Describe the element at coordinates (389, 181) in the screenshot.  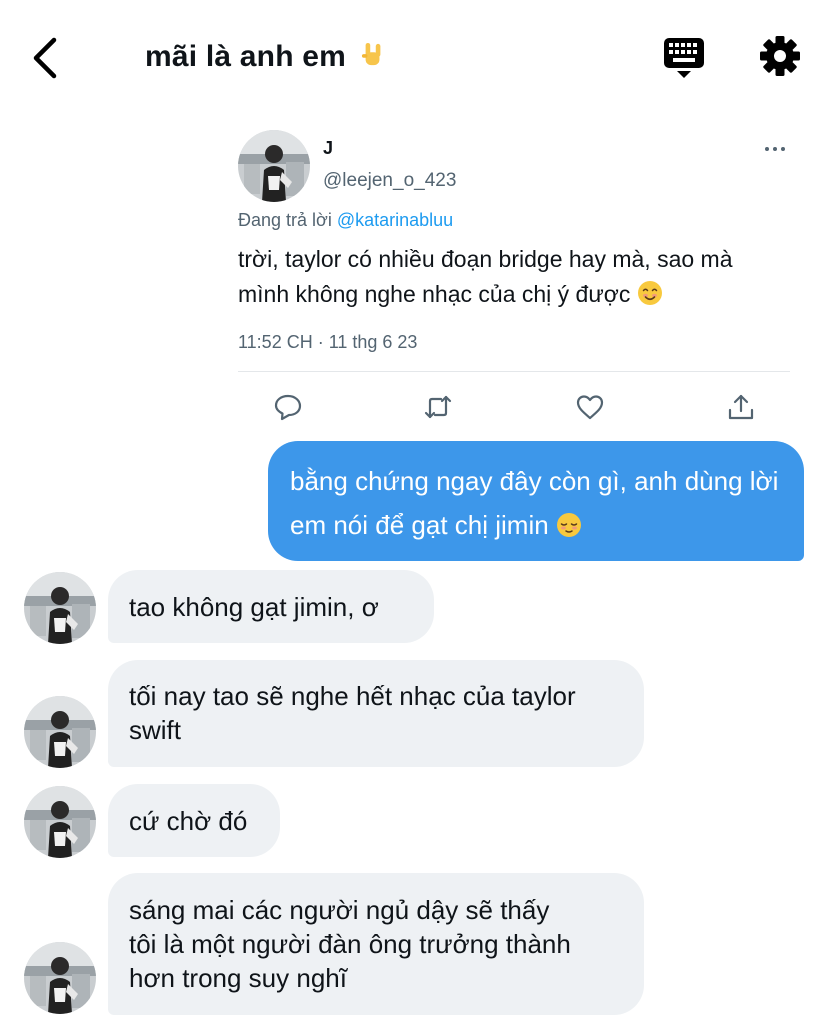
I see `tweet-author-handle: @leejen_o_423` at that location.